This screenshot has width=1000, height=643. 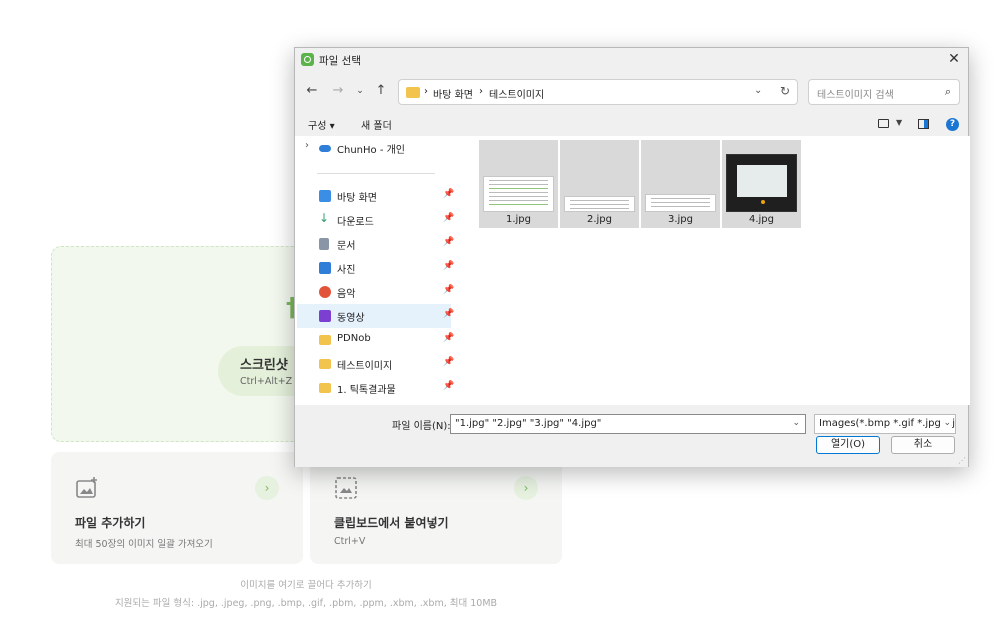 I want to click on dialog-title: 파일 선택, so click(x=340, y=61).